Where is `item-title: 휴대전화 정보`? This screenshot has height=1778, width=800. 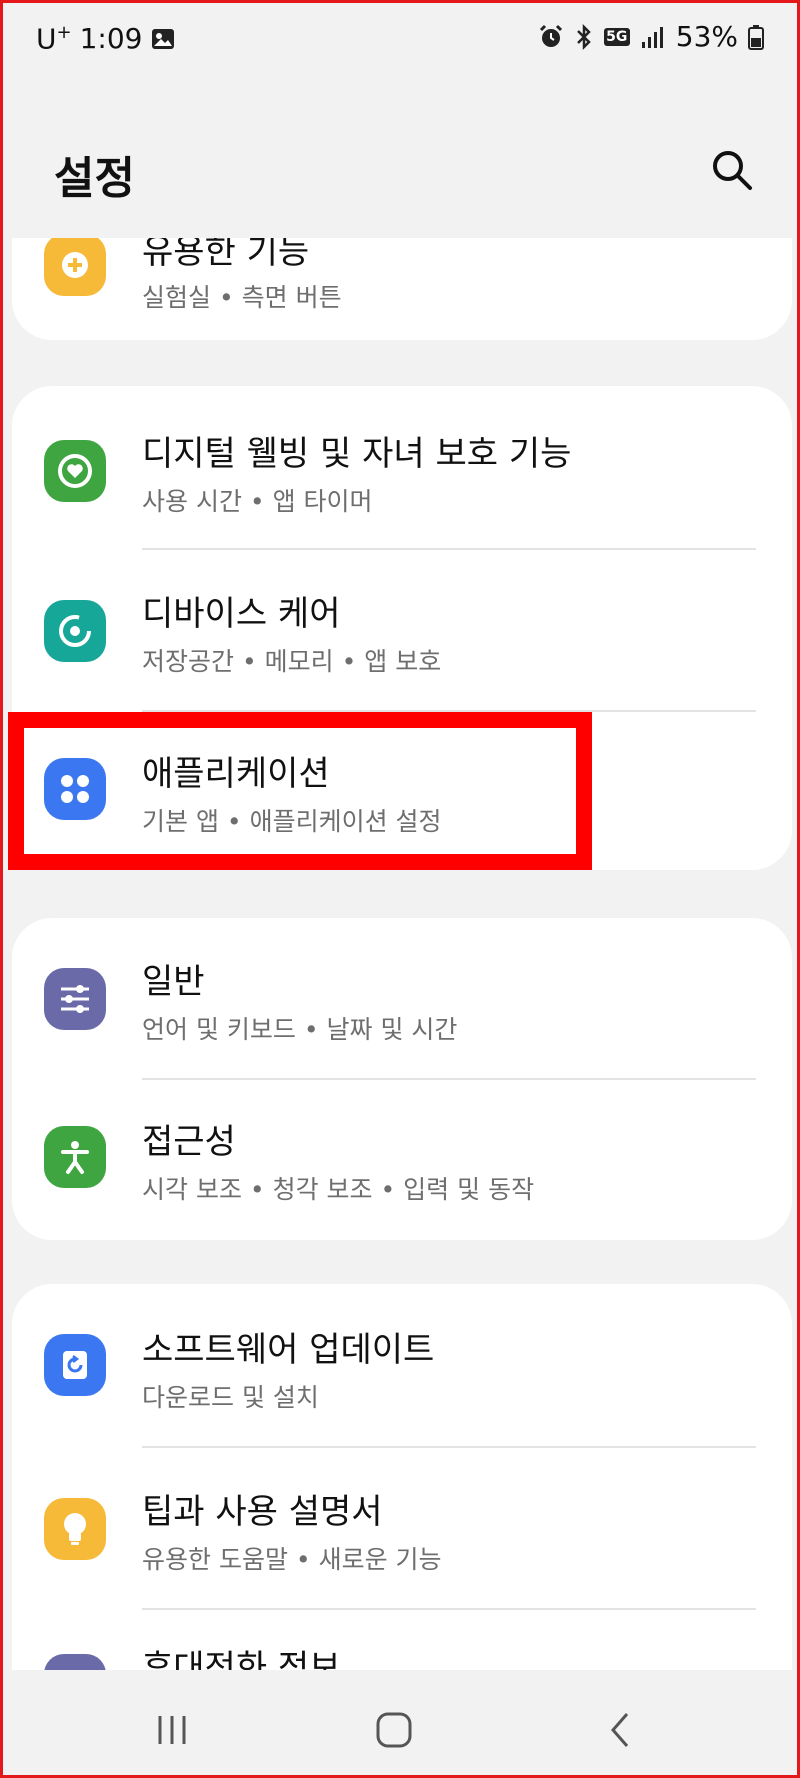 item-title: 휴대전화 정보 is located at coordinates (241, 1659).